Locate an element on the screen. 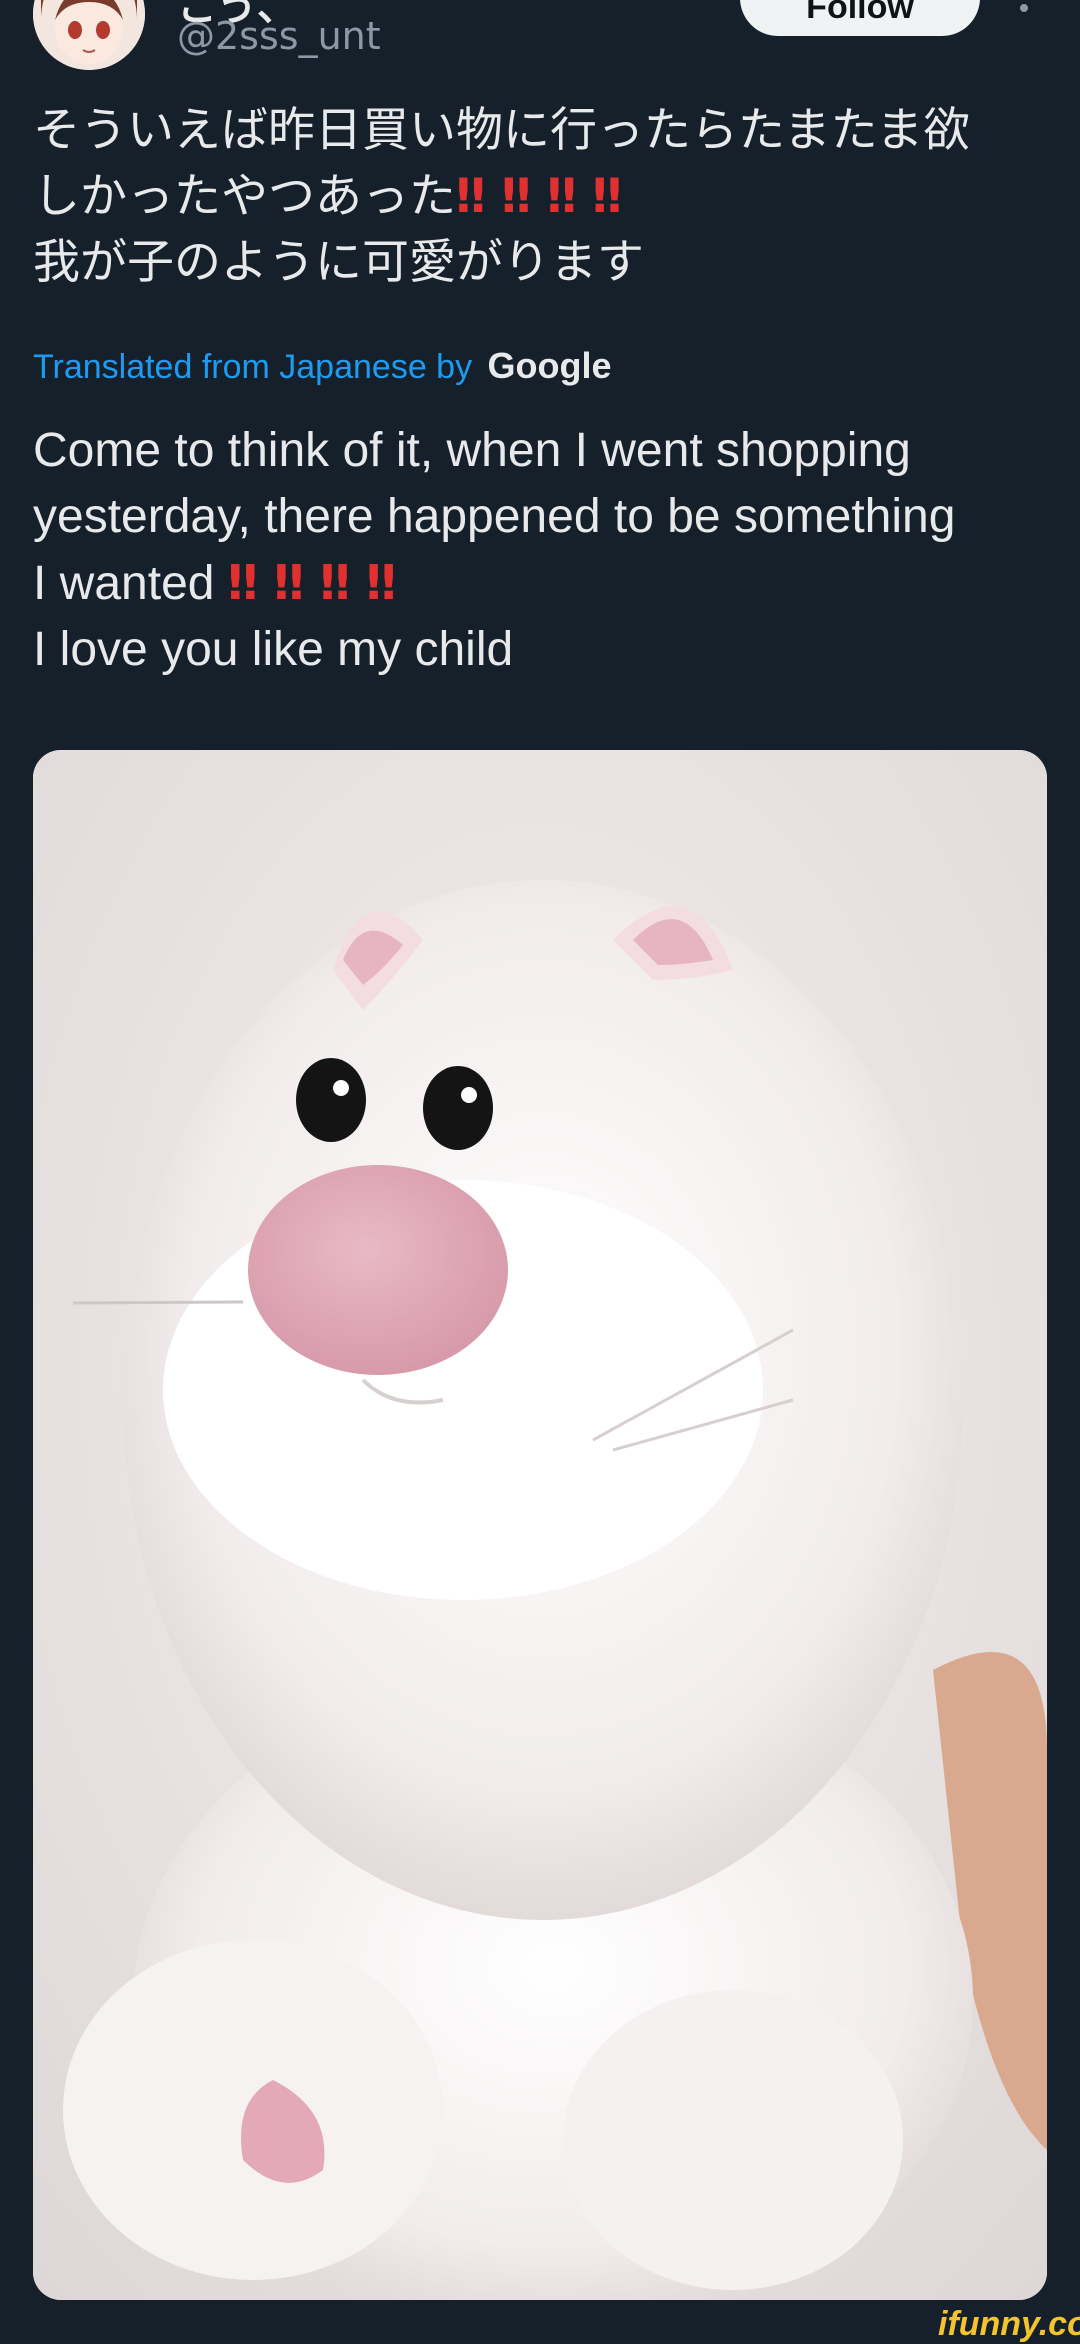 This screenshot has height=2344, width=1080. avatar is located at coordinates (89, 35).